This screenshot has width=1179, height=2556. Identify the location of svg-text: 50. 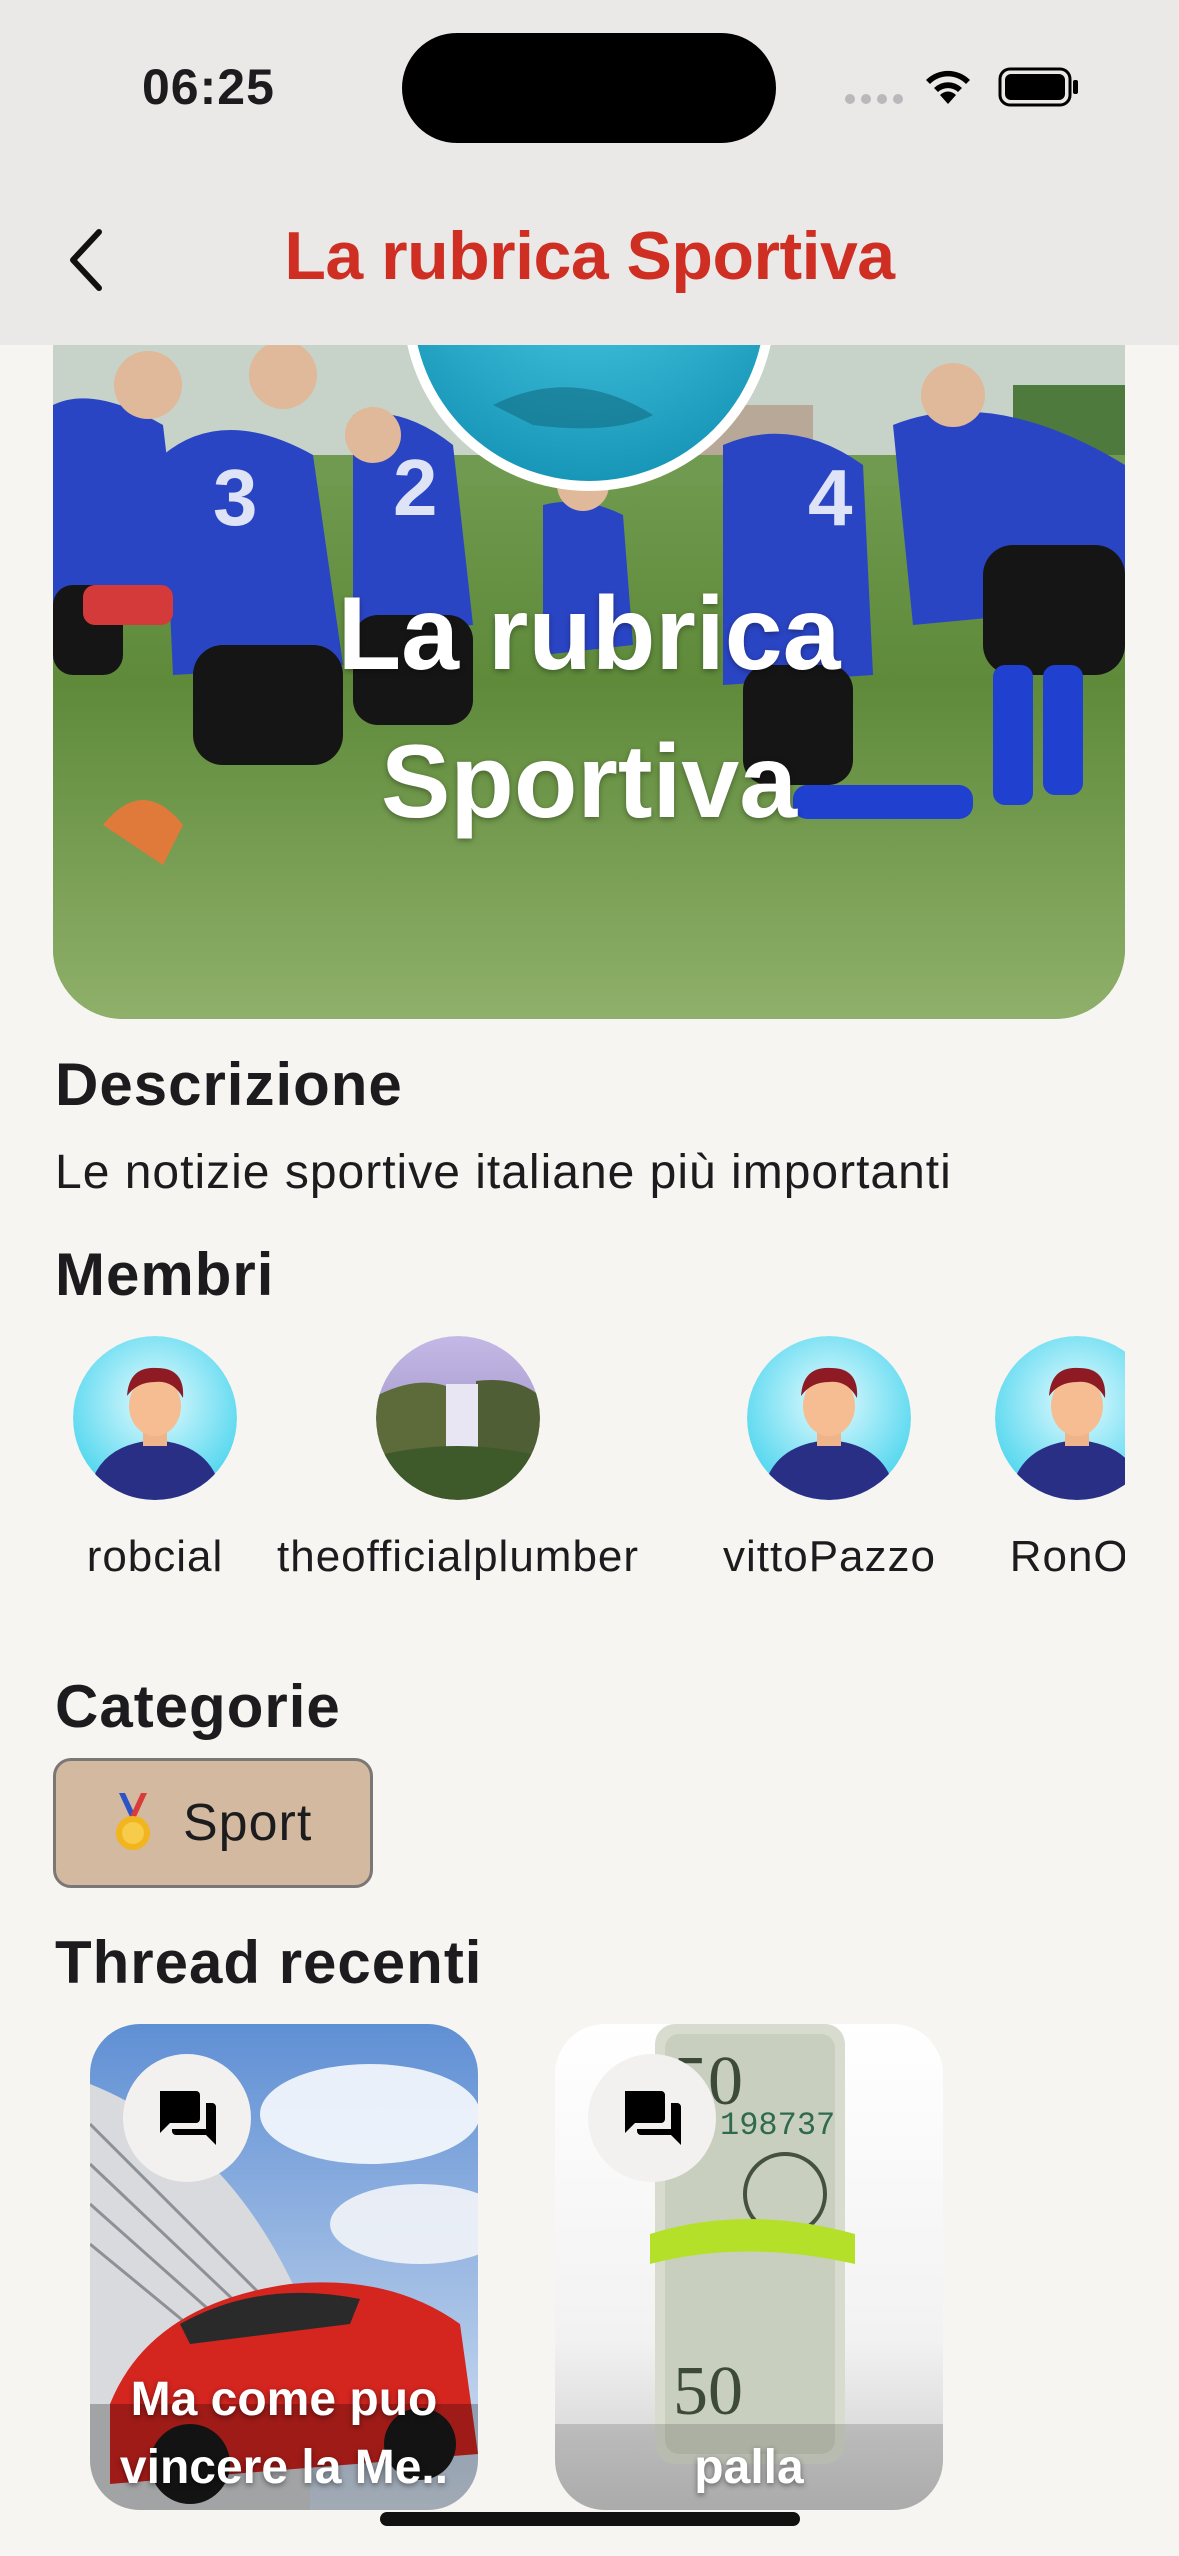
(708, 2391).